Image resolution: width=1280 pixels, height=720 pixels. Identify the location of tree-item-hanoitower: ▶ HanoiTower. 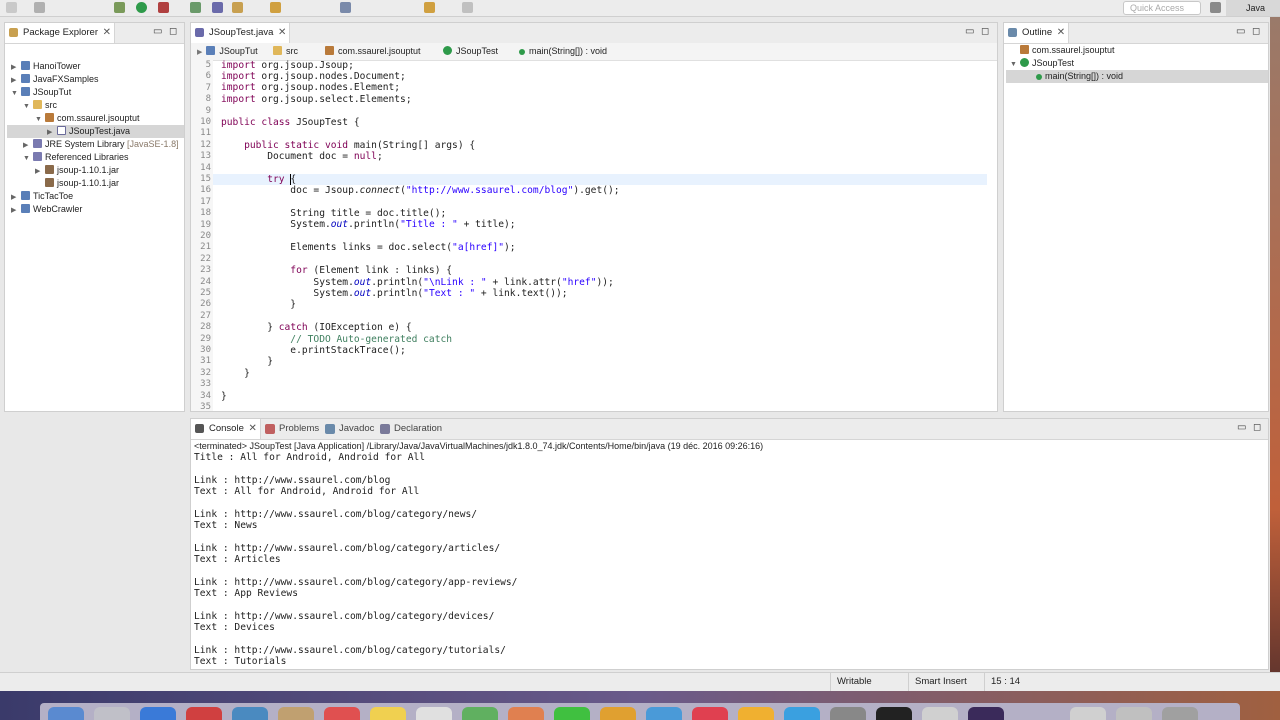
(46, 66).